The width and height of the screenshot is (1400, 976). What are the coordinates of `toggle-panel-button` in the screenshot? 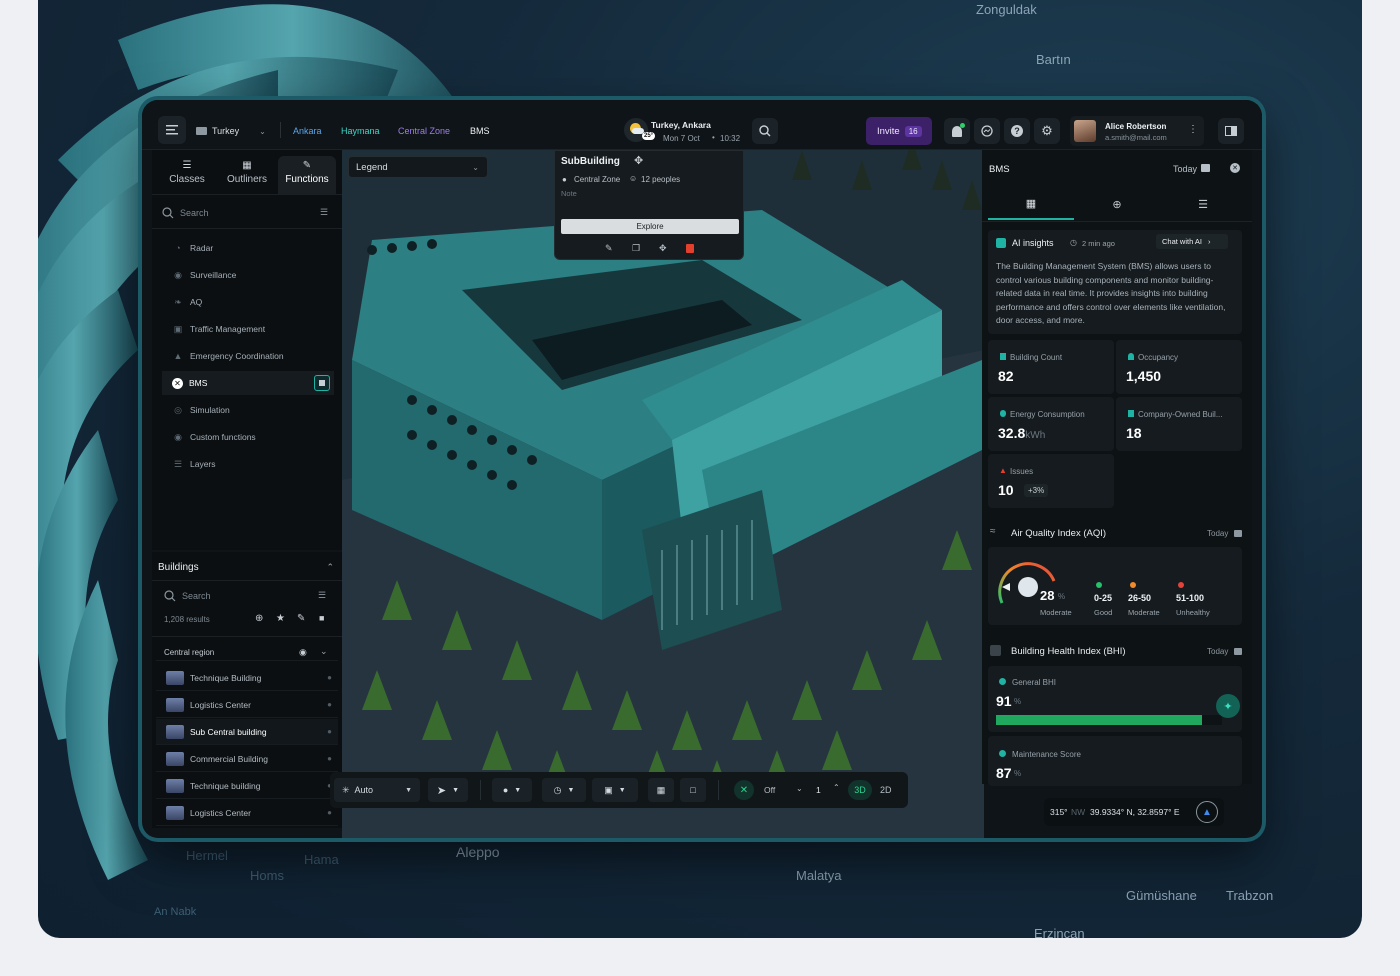 It's located at (1231, 131).